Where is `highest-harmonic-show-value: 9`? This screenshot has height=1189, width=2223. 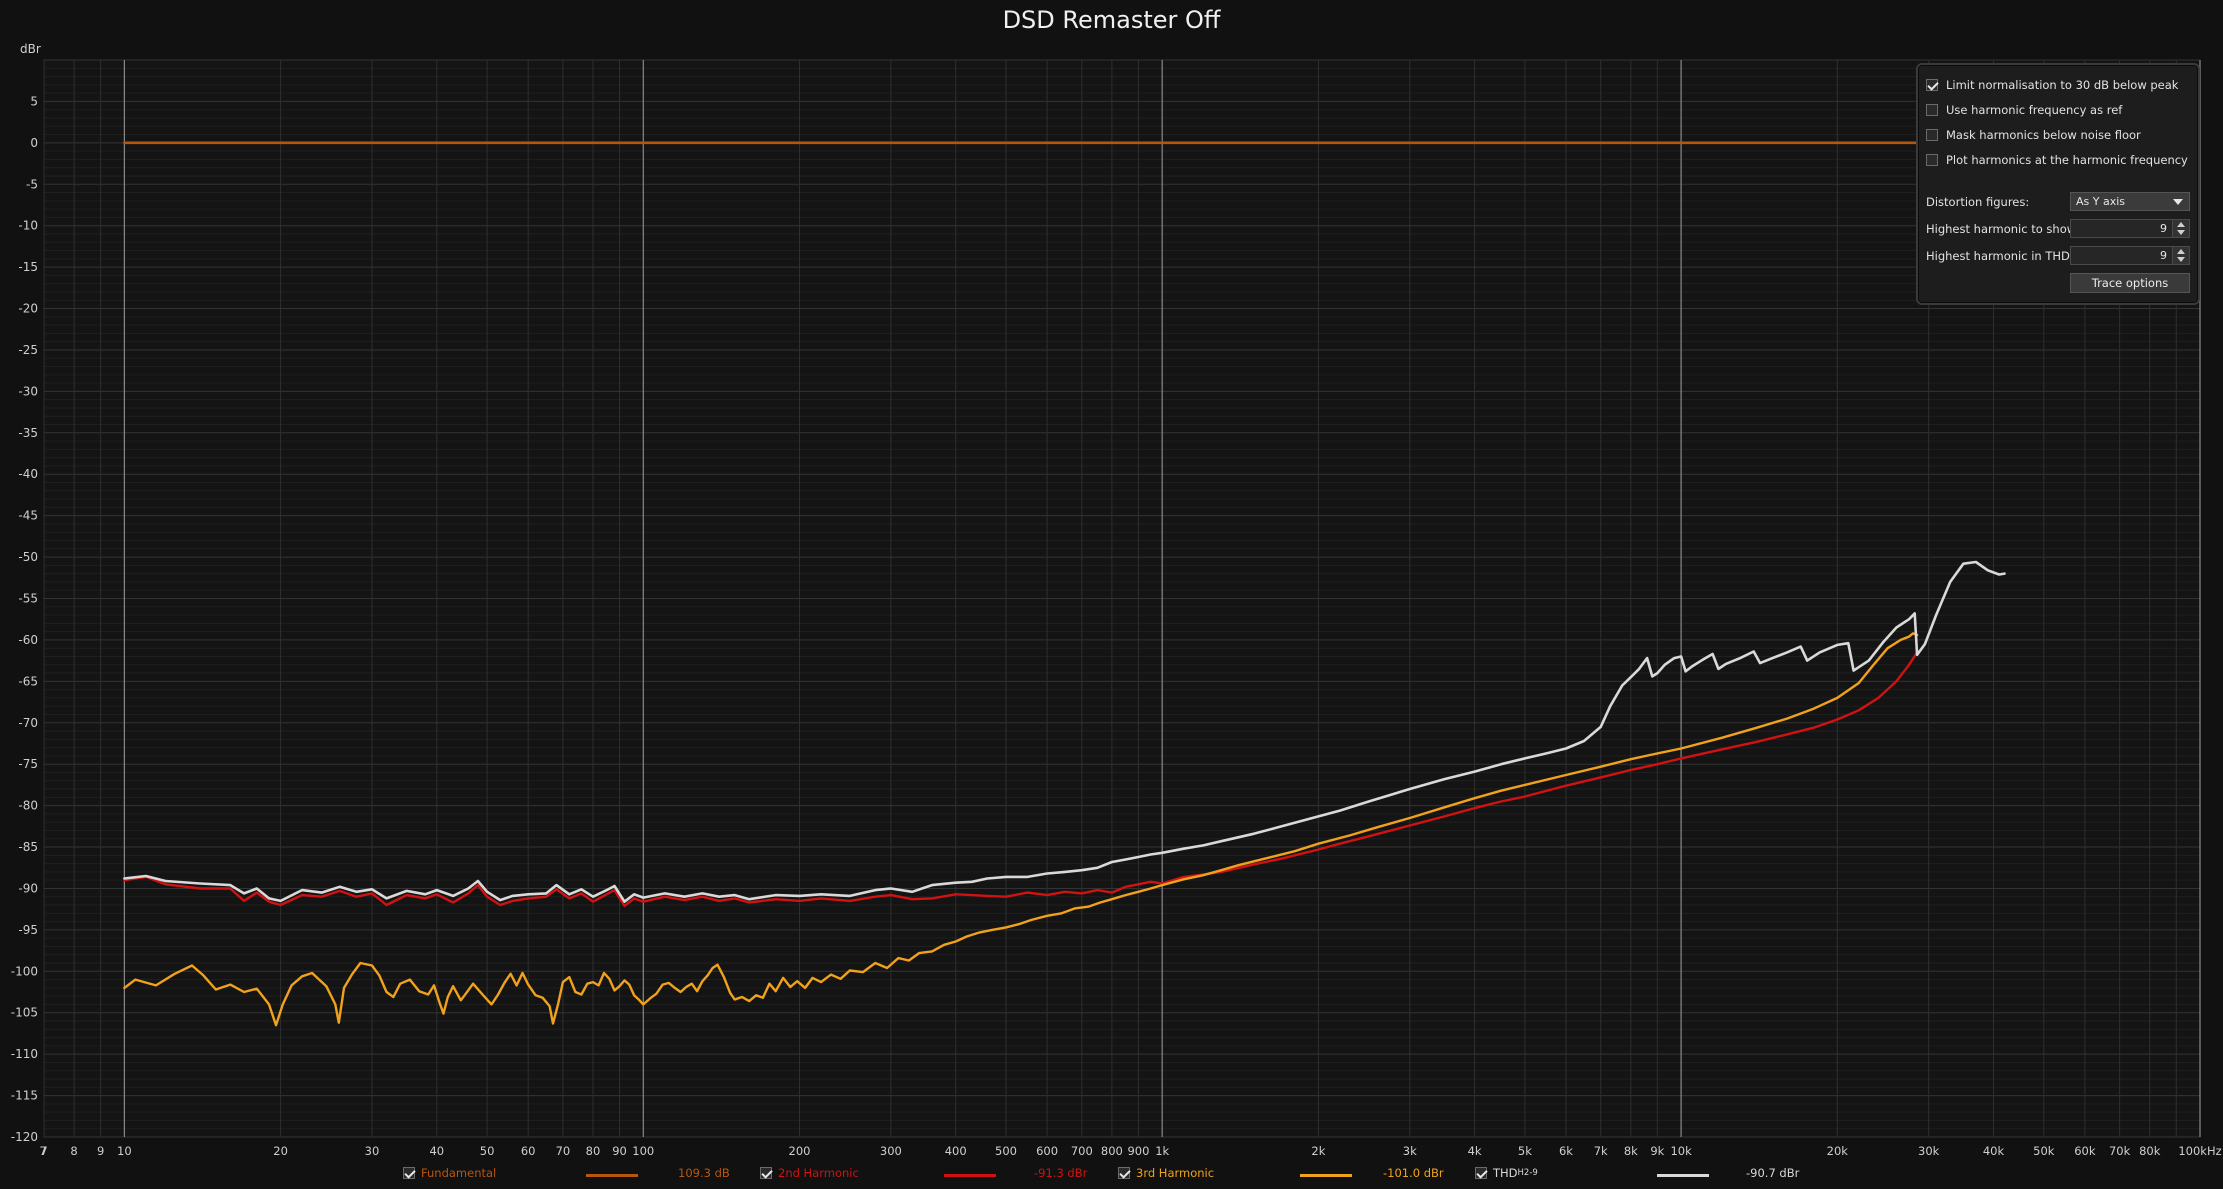
highest-harmonic-show-value: 9 is located at coordinates (2163, 228).